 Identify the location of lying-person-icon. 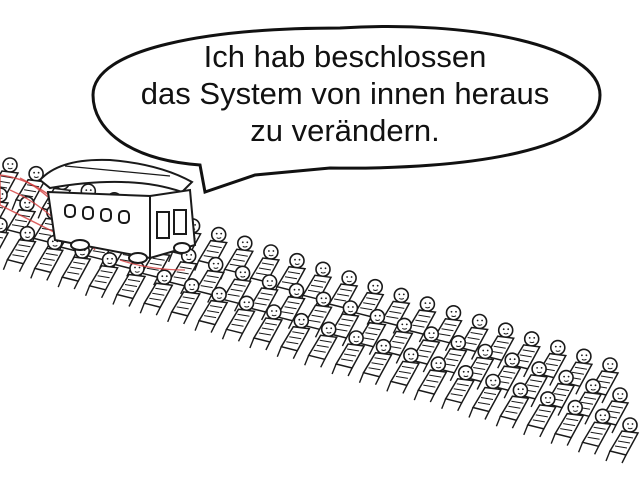
(4, 240).